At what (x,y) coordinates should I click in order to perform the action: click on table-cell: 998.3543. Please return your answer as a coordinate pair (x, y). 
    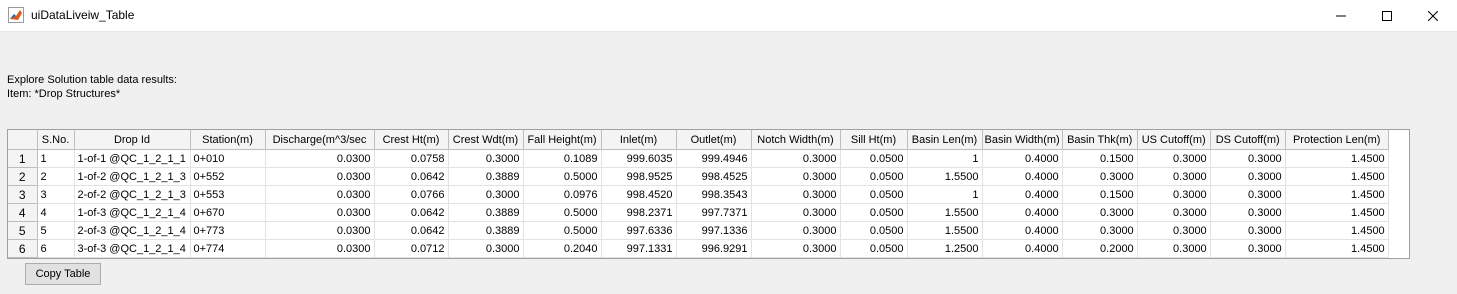
    Looking at the image, I should click on (714, 194).